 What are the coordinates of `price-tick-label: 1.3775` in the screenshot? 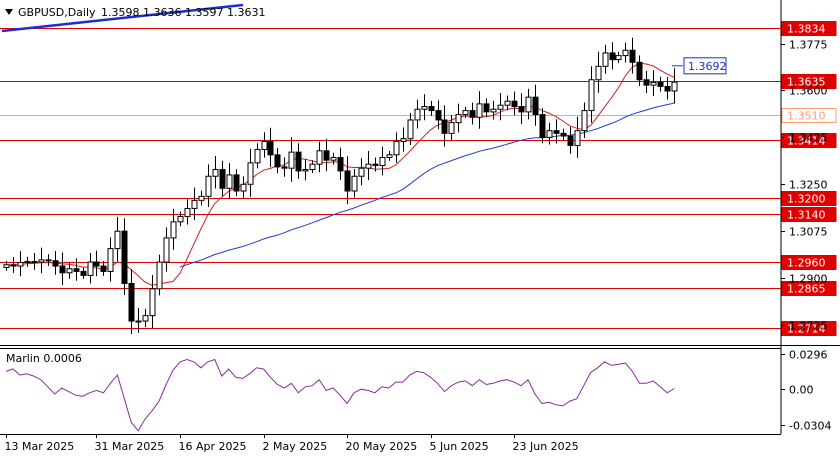 It's located at (808, 45).